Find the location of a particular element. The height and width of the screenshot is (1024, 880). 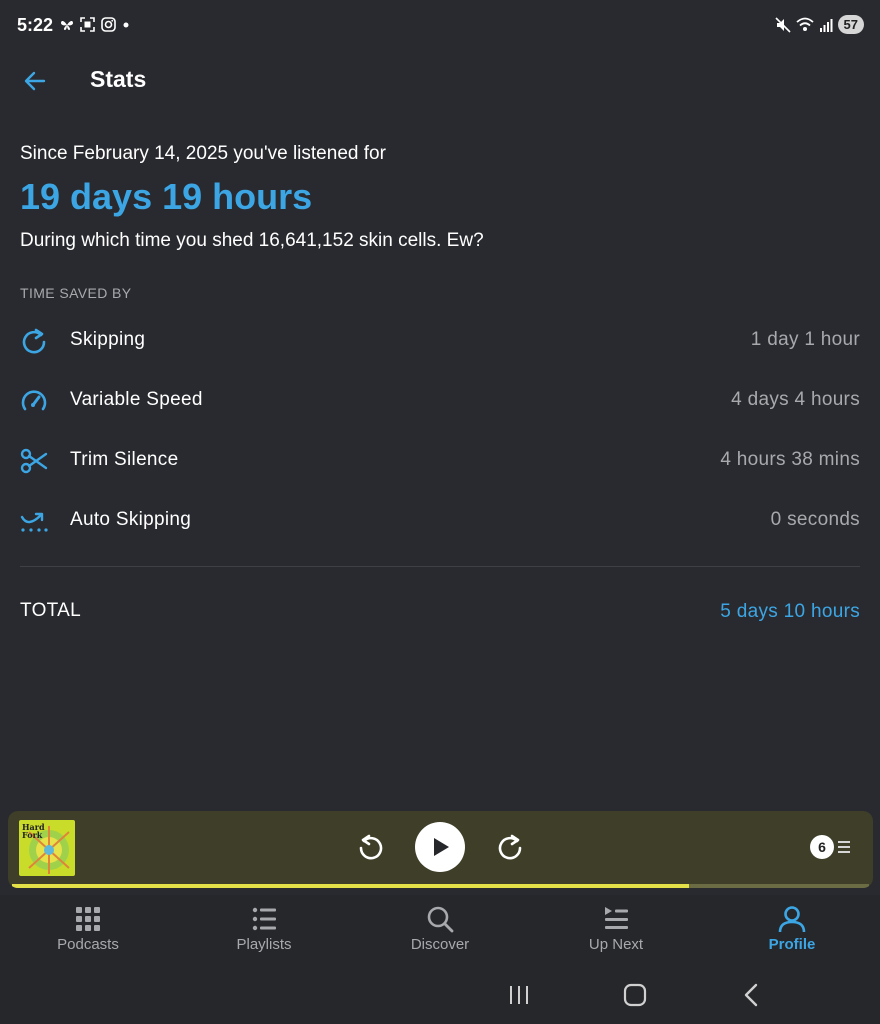

nav-label: Up Next is located at coordinates (616, 944).